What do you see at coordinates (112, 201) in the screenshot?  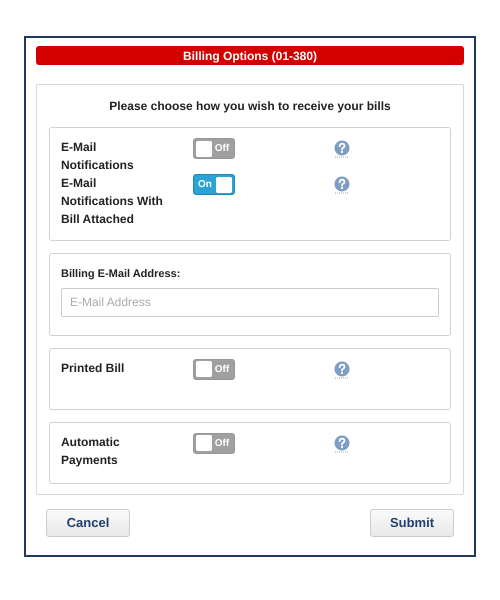 I see `option-label: E-Mail Notifications With Bill Attached` at bounding box center [112, 201].